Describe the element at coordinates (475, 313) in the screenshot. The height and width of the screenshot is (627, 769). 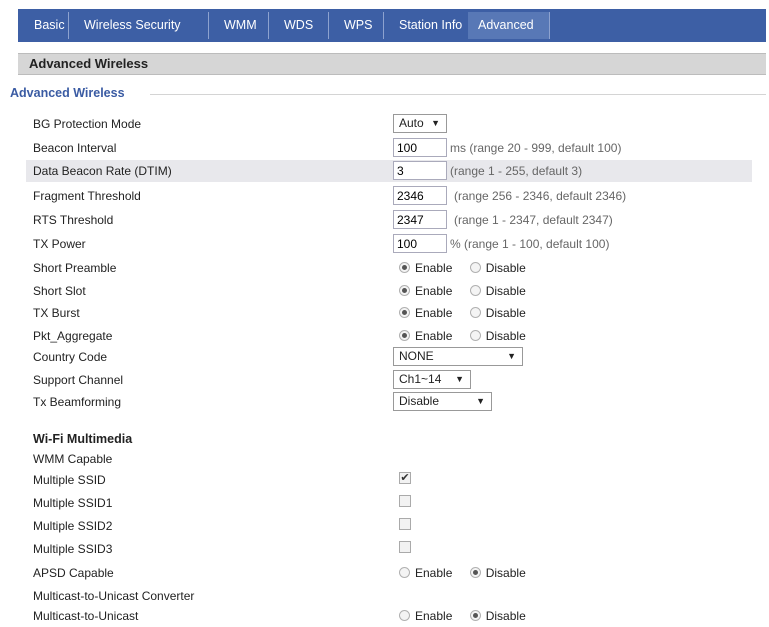
I see `tx-burst-disable-radio` at that location.